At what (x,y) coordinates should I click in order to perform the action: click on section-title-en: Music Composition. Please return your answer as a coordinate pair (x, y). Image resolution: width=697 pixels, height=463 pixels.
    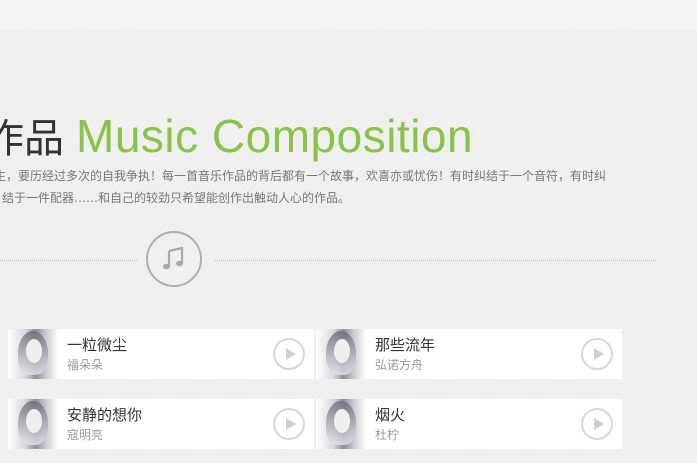
    Looking at the image, I should click on (275, 136).